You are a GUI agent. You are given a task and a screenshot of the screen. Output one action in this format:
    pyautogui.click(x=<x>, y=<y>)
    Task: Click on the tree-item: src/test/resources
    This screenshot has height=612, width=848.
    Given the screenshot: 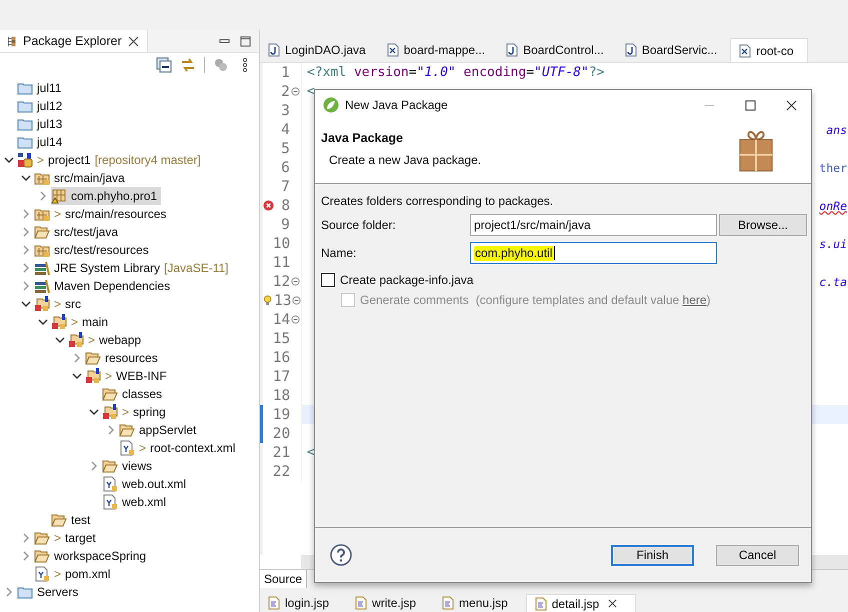 What is the action you would take?
    pyautogui.click(x=93, y=250)
    